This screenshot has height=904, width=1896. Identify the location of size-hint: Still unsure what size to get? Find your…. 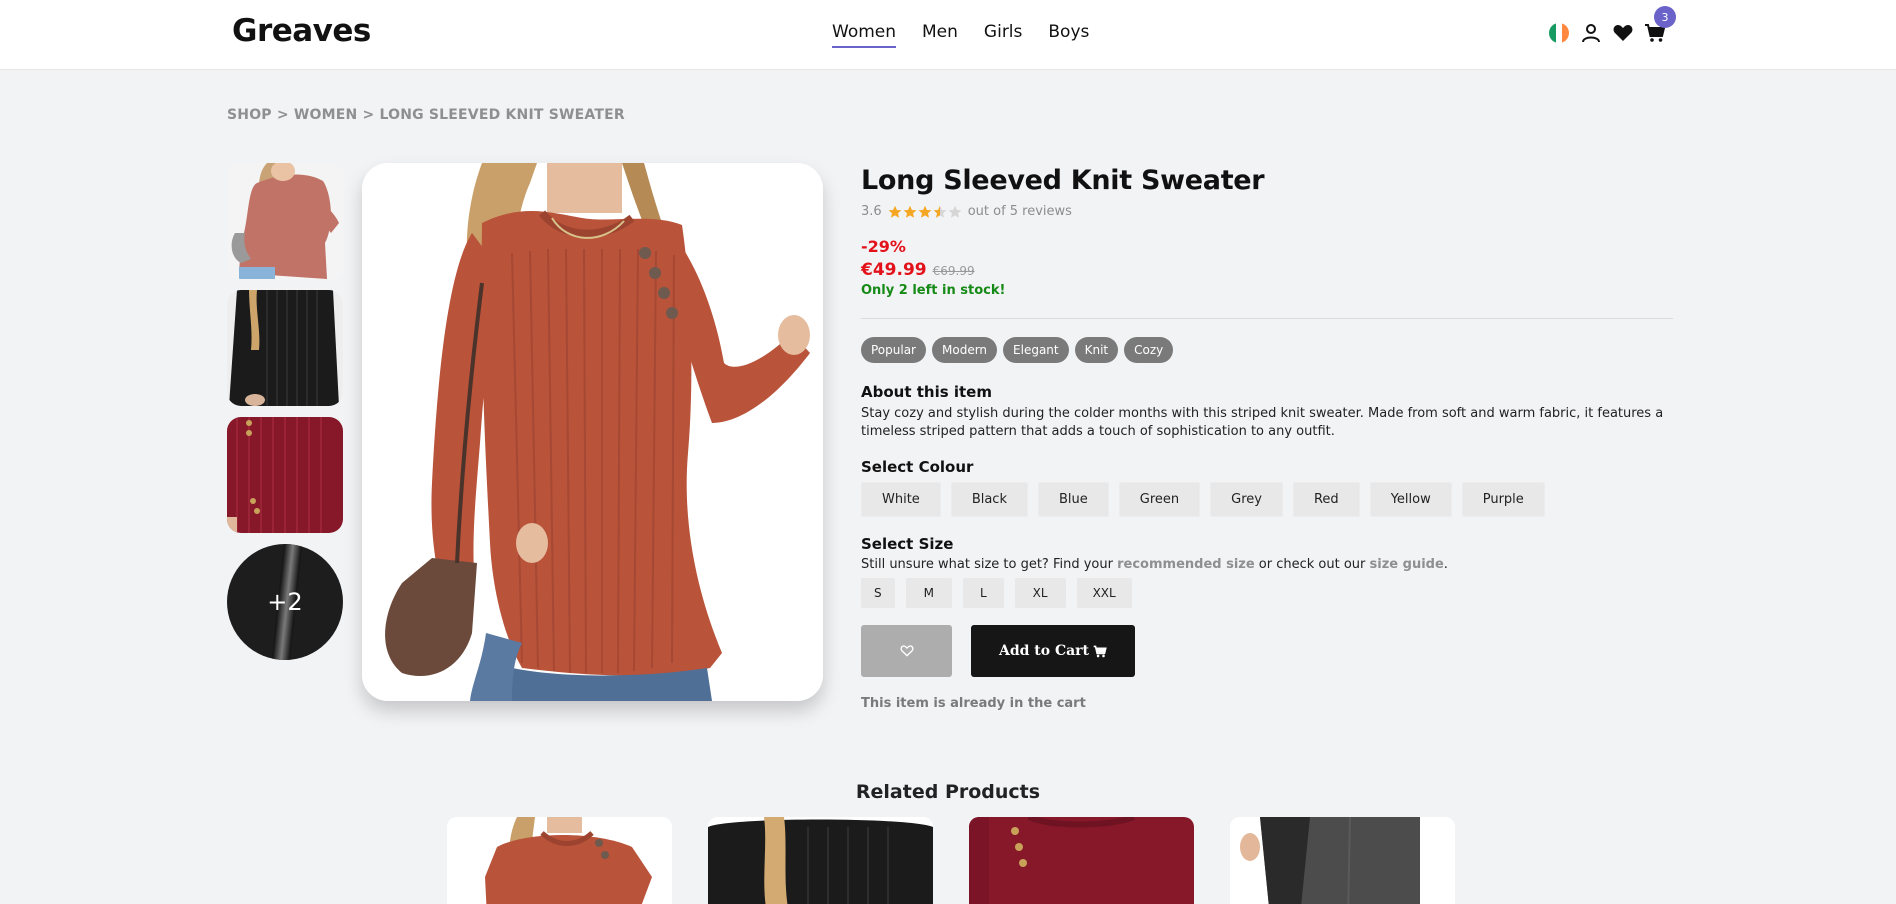
(1267, 564).